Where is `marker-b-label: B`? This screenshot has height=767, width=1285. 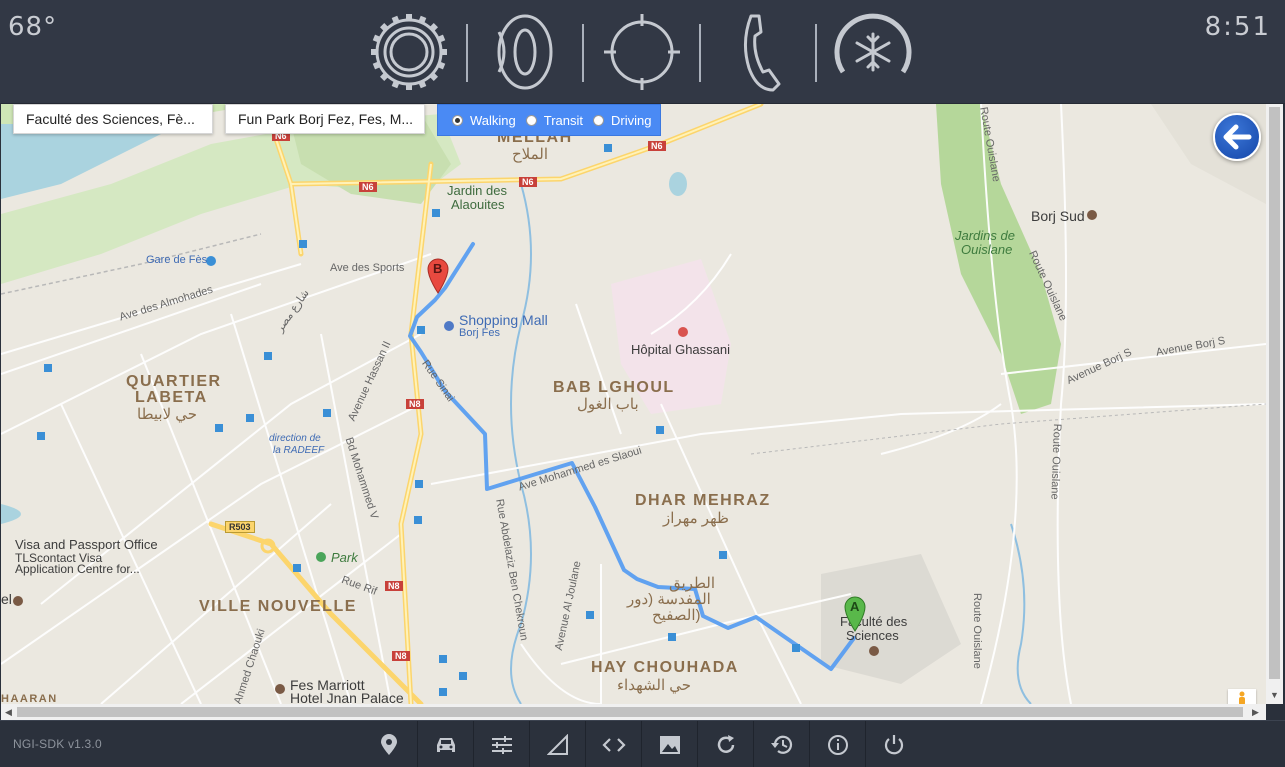 marker-b-label: B is located at coordinates (438, 268).